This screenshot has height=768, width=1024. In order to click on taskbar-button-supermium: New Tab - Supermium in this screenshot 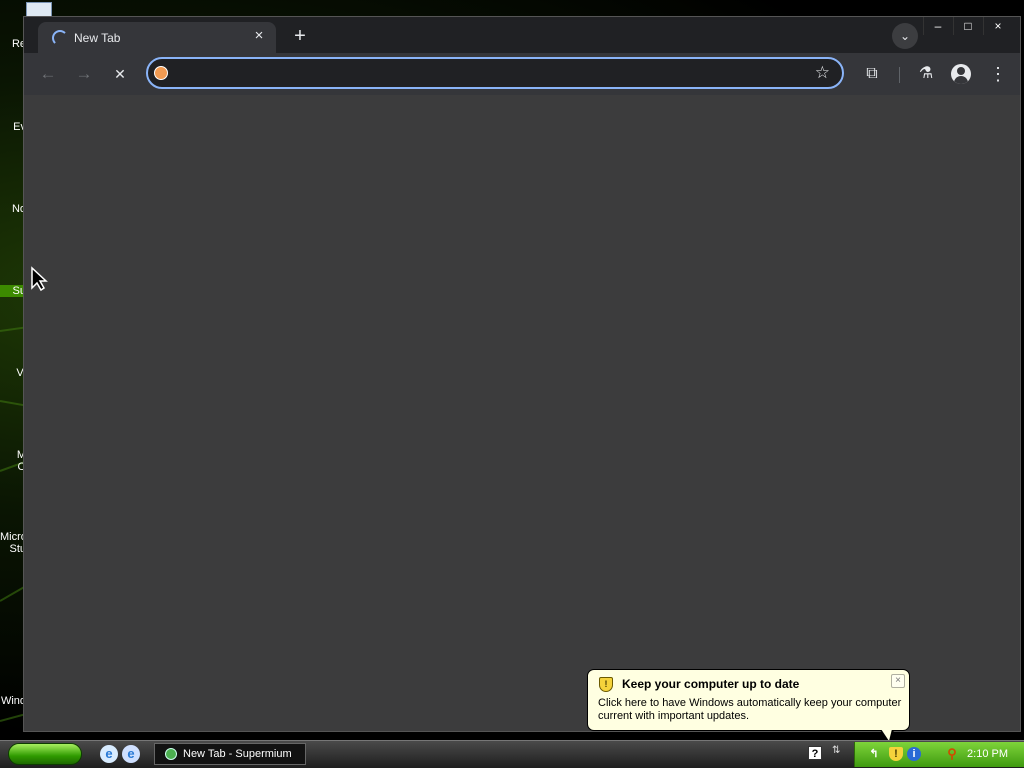, I will do `click(230, 754)`.